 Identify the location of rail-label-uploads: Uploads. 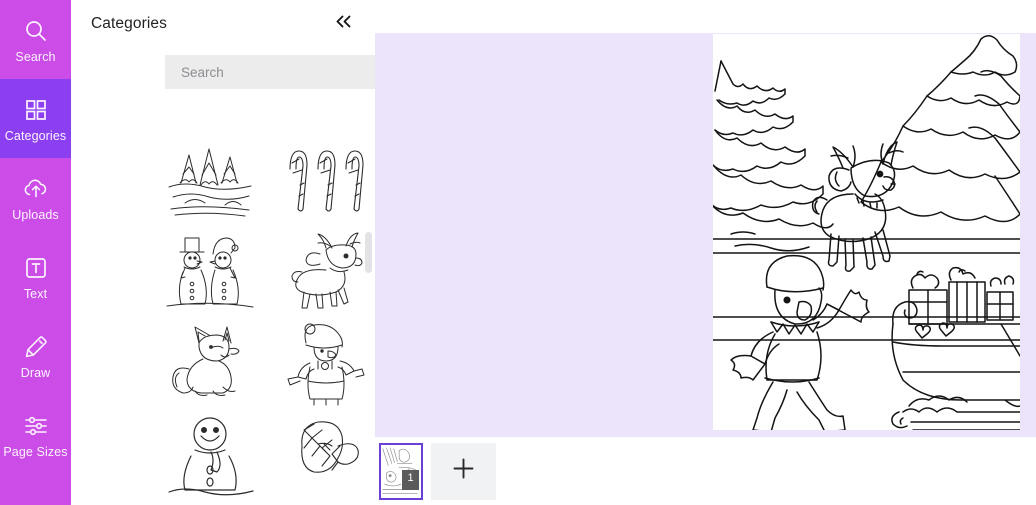
(35, 214).